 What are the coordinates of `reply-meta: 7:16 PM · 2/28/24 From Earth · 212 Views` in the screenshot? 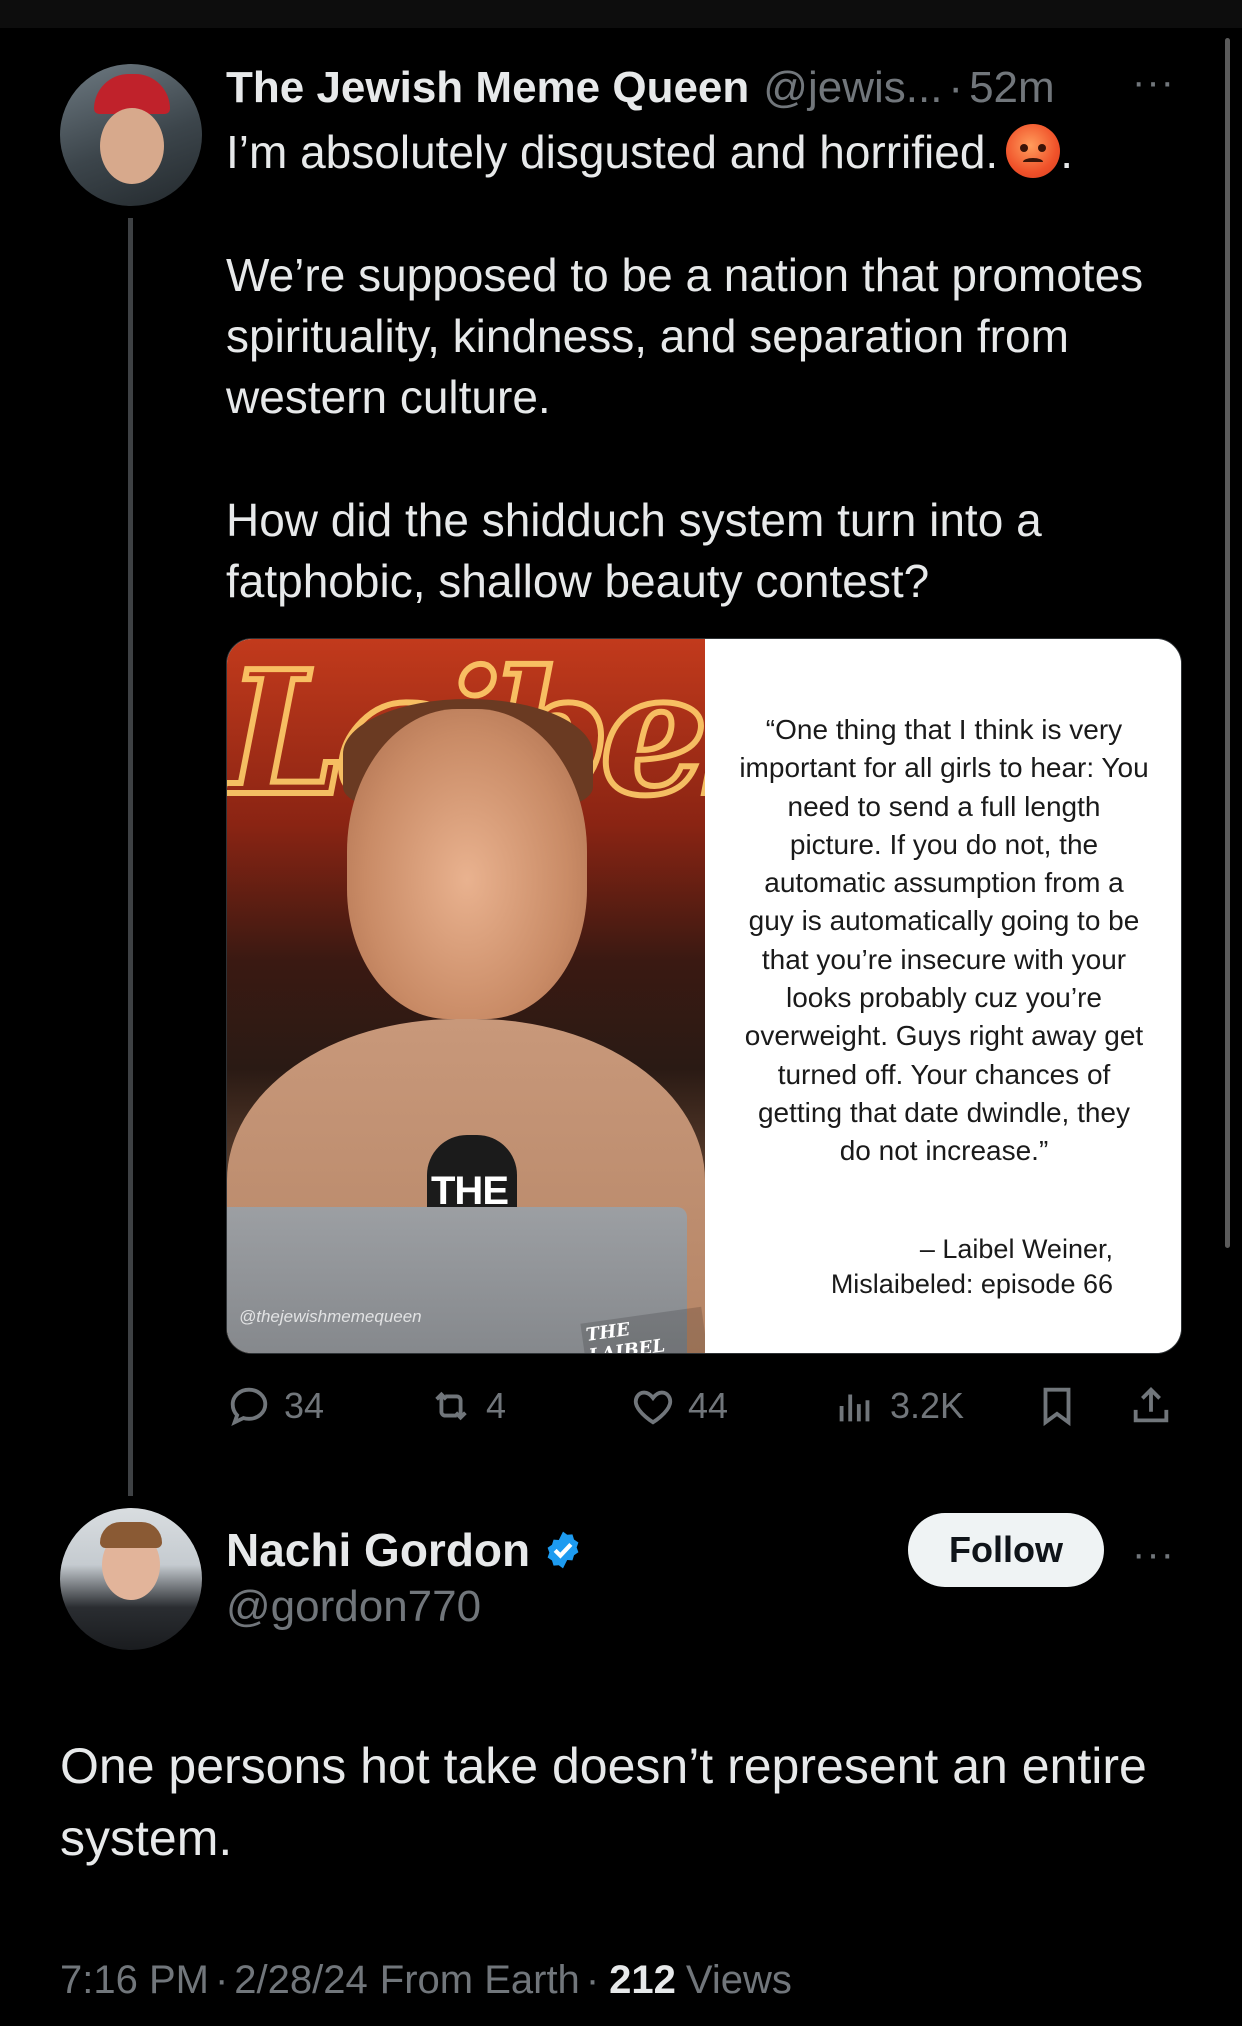 It's located at (426, 1980).